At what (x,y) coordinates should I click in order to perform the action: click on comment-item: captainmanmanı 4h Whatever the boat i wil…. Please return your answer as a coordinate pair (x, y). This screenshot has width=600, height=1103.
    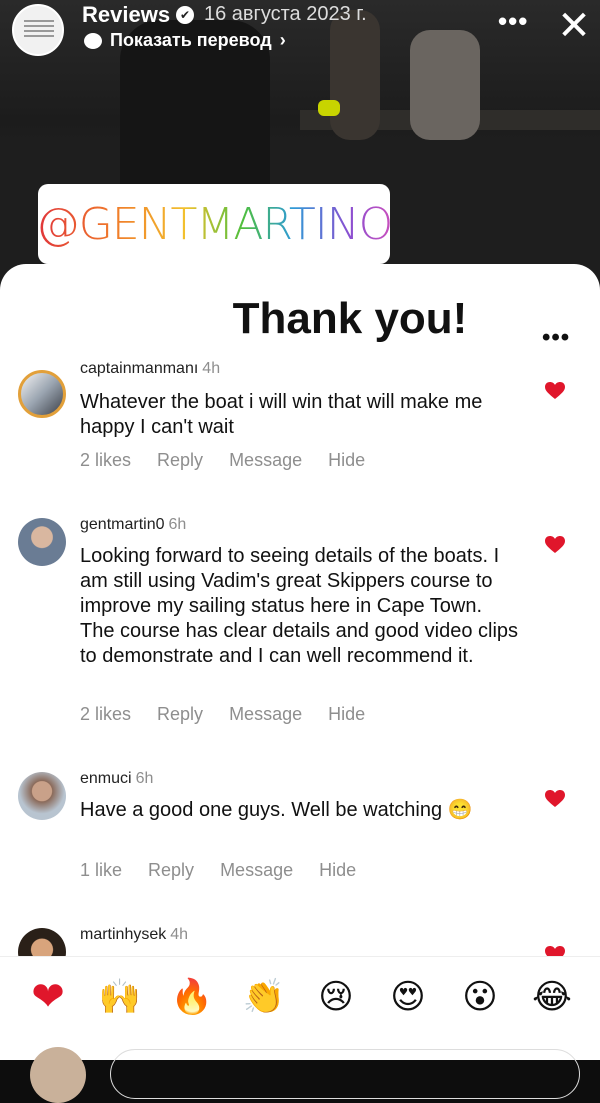
    Looking at the image, I should click on (300, 420).